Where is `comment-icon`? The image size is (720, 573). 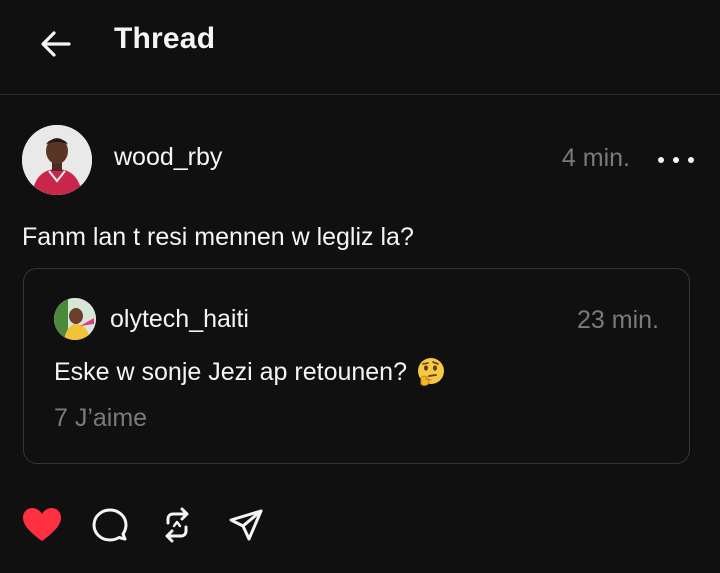 comment-icon is located at coordinates (110, 525).